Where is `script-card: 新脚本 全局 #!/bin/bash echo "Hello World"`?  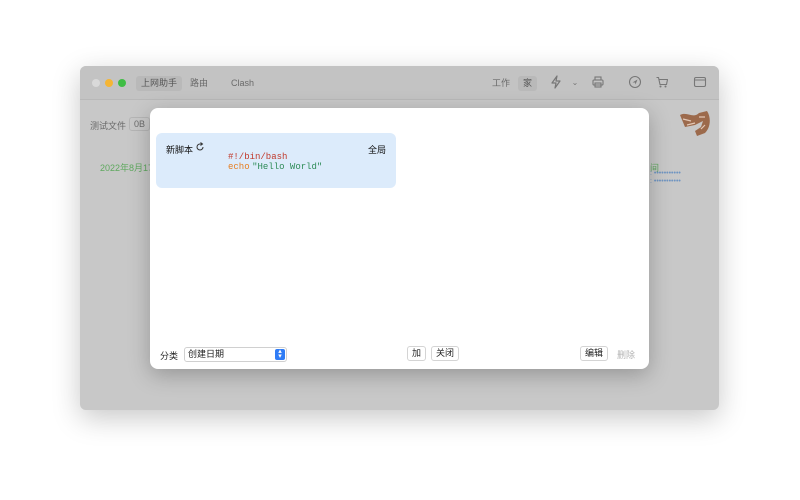
script-card: 新脚本 全局 #!/bin/bash echo "Hello World" is located at coordinates (276, 160).